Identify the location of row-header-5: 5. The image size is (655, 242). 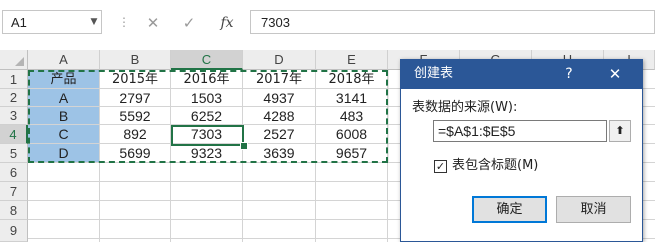
(14, 153).